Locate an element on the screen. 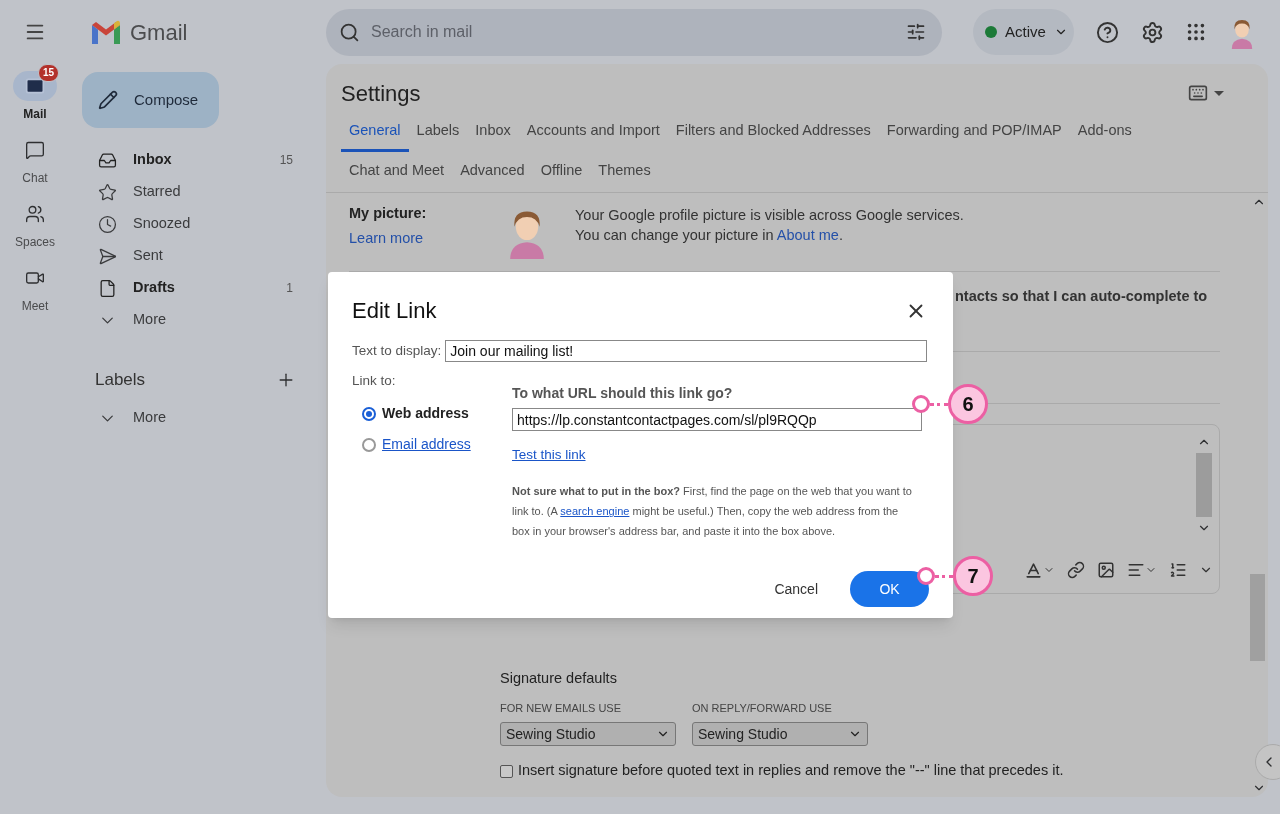  help-icon is located at coordinates (1107, 32).